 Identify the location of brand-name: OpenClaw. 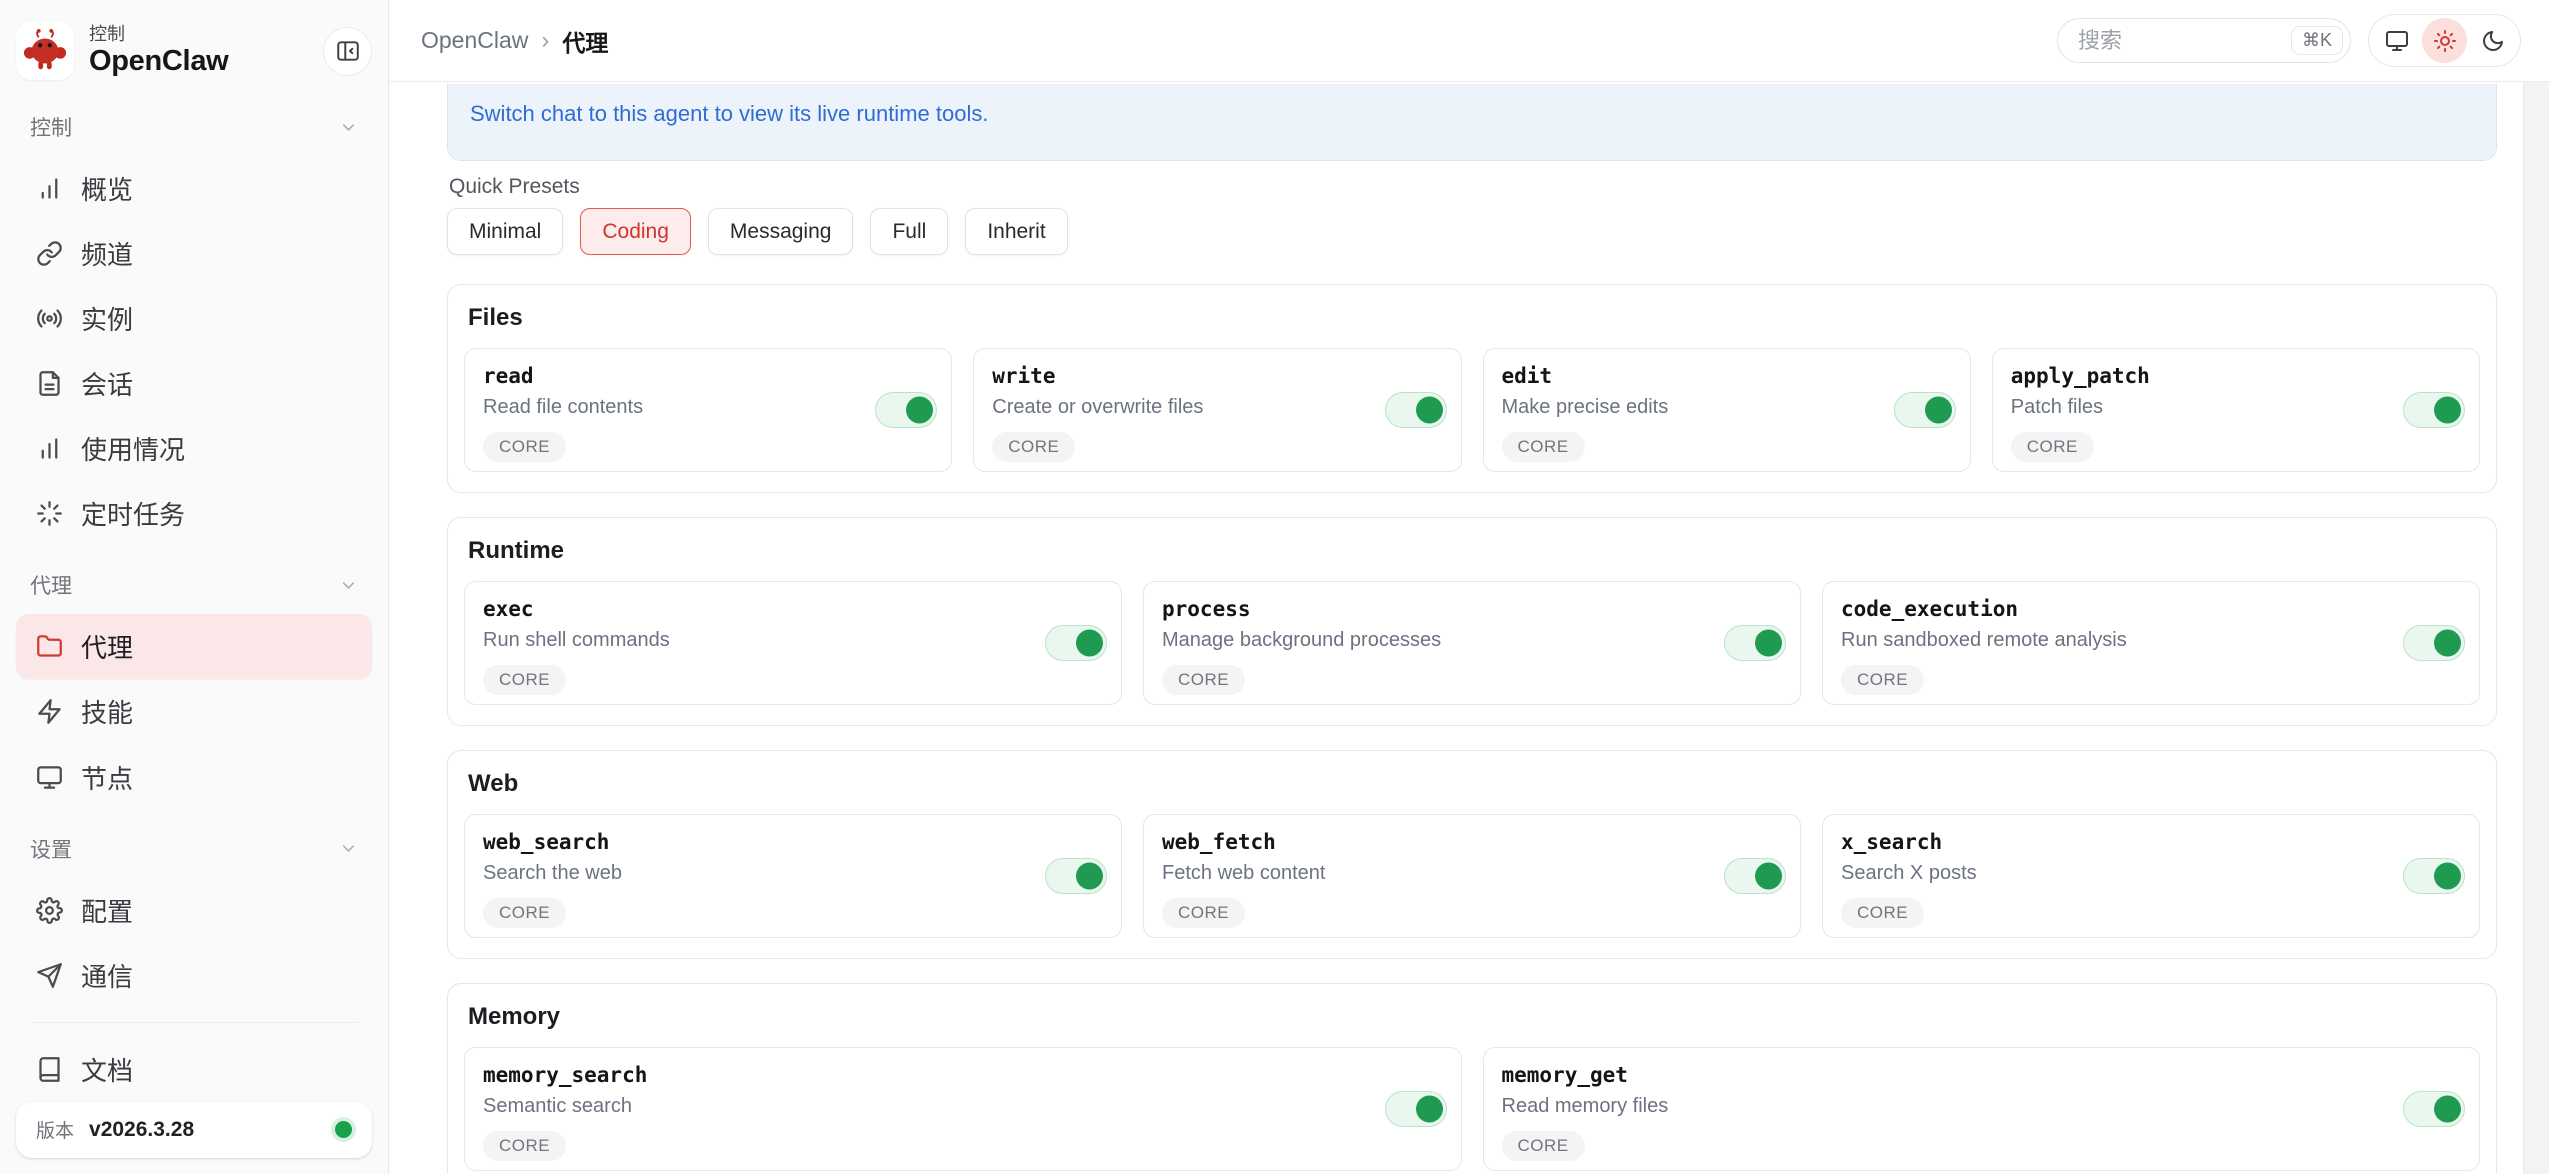
(159, 60).